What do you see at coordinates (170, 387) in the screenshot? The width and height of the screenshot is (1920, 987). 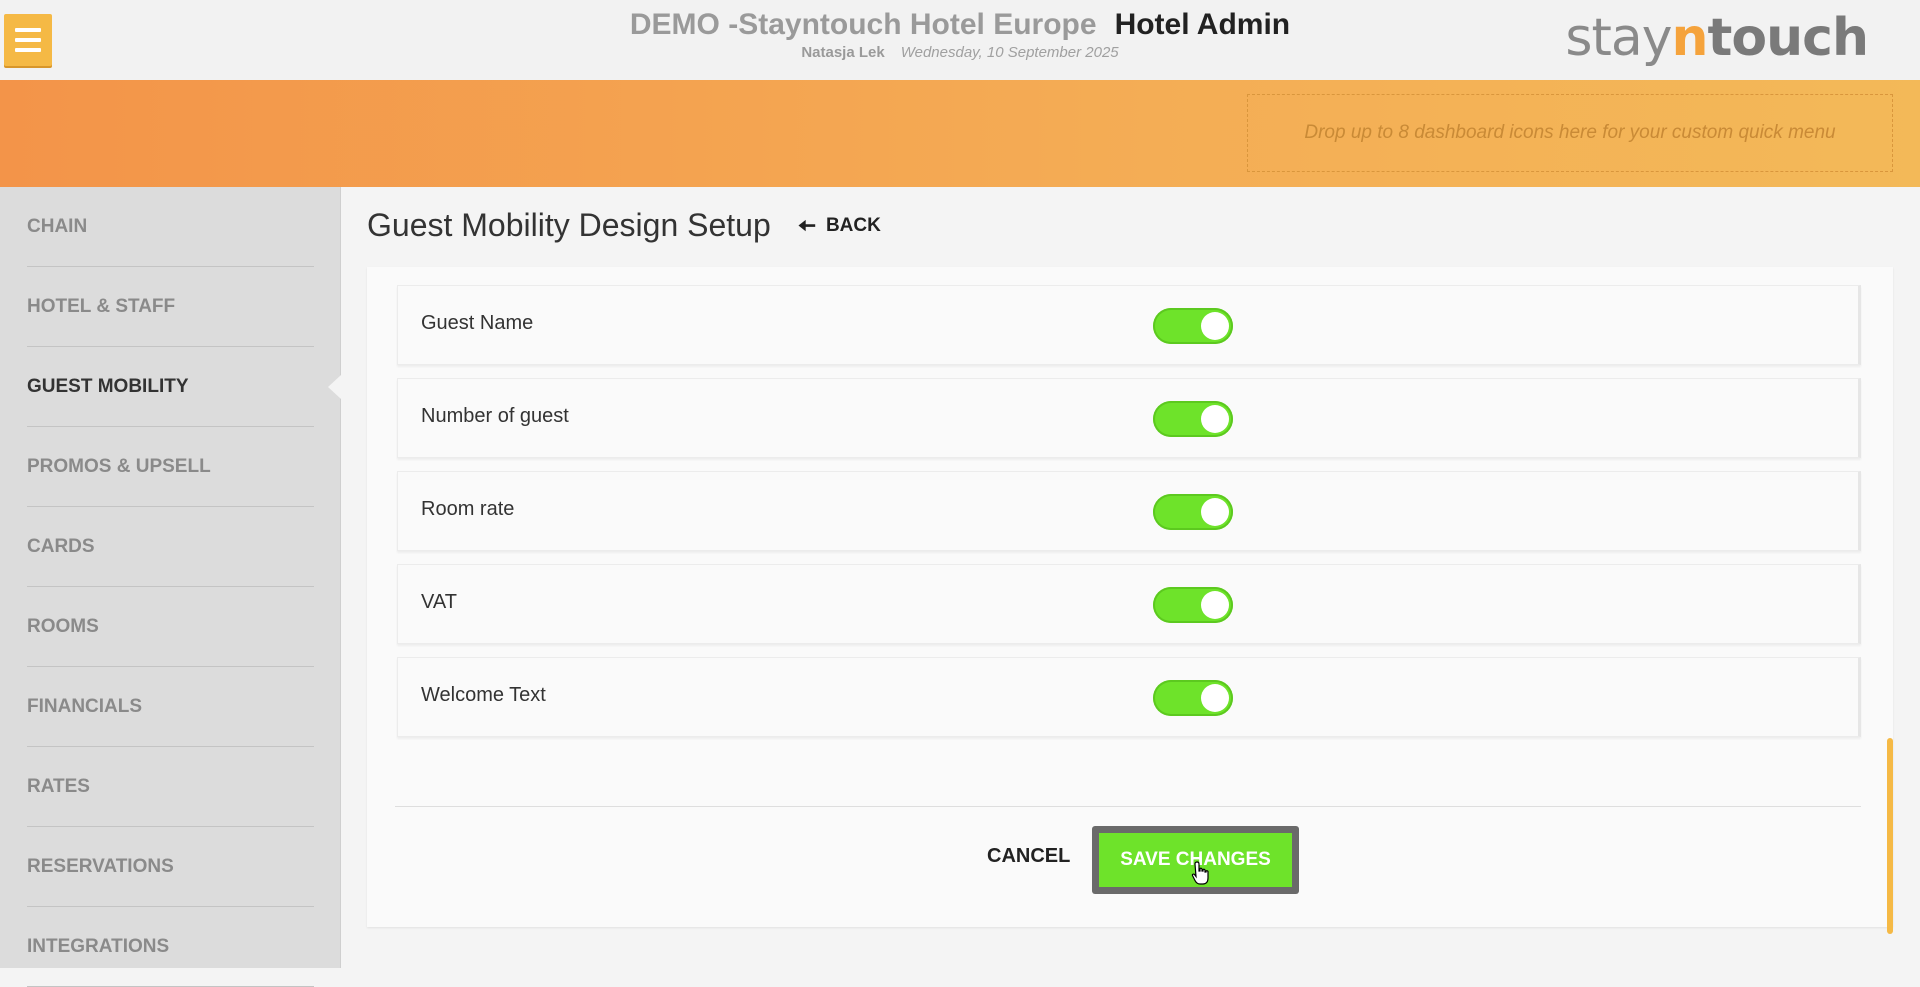 I see `sidebar-item-guest-mobility: GUEST MOBILITY` at bounding box center [170, 387].